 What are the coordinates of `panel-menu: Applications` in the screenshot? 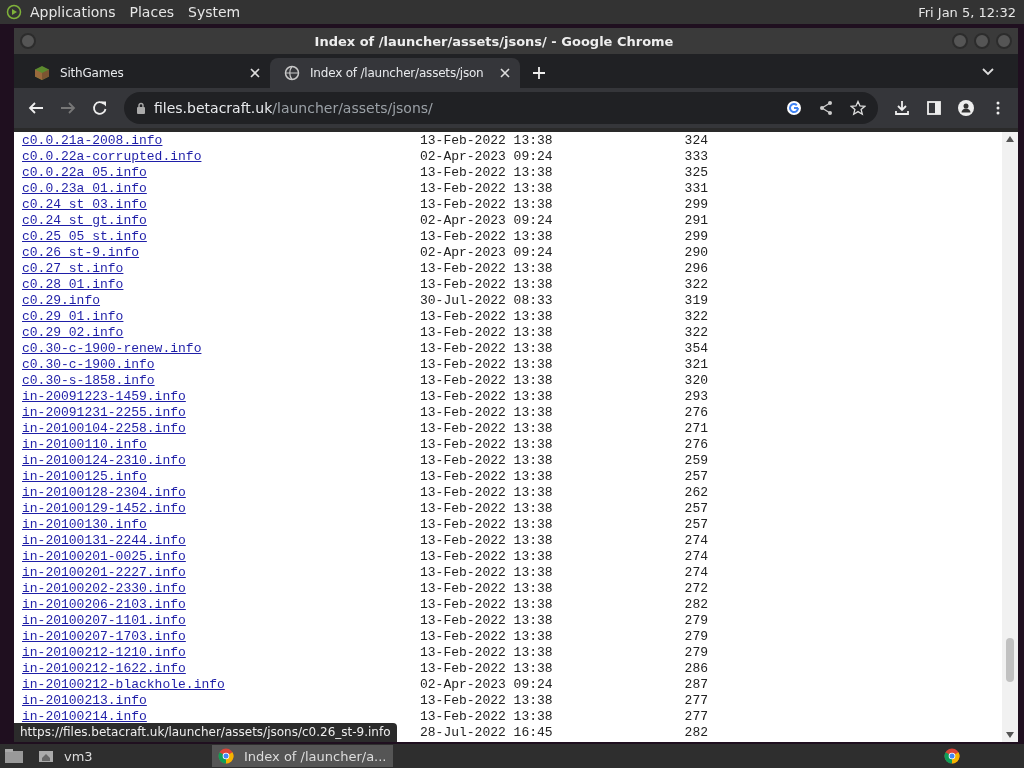 It's located at (73, 12).